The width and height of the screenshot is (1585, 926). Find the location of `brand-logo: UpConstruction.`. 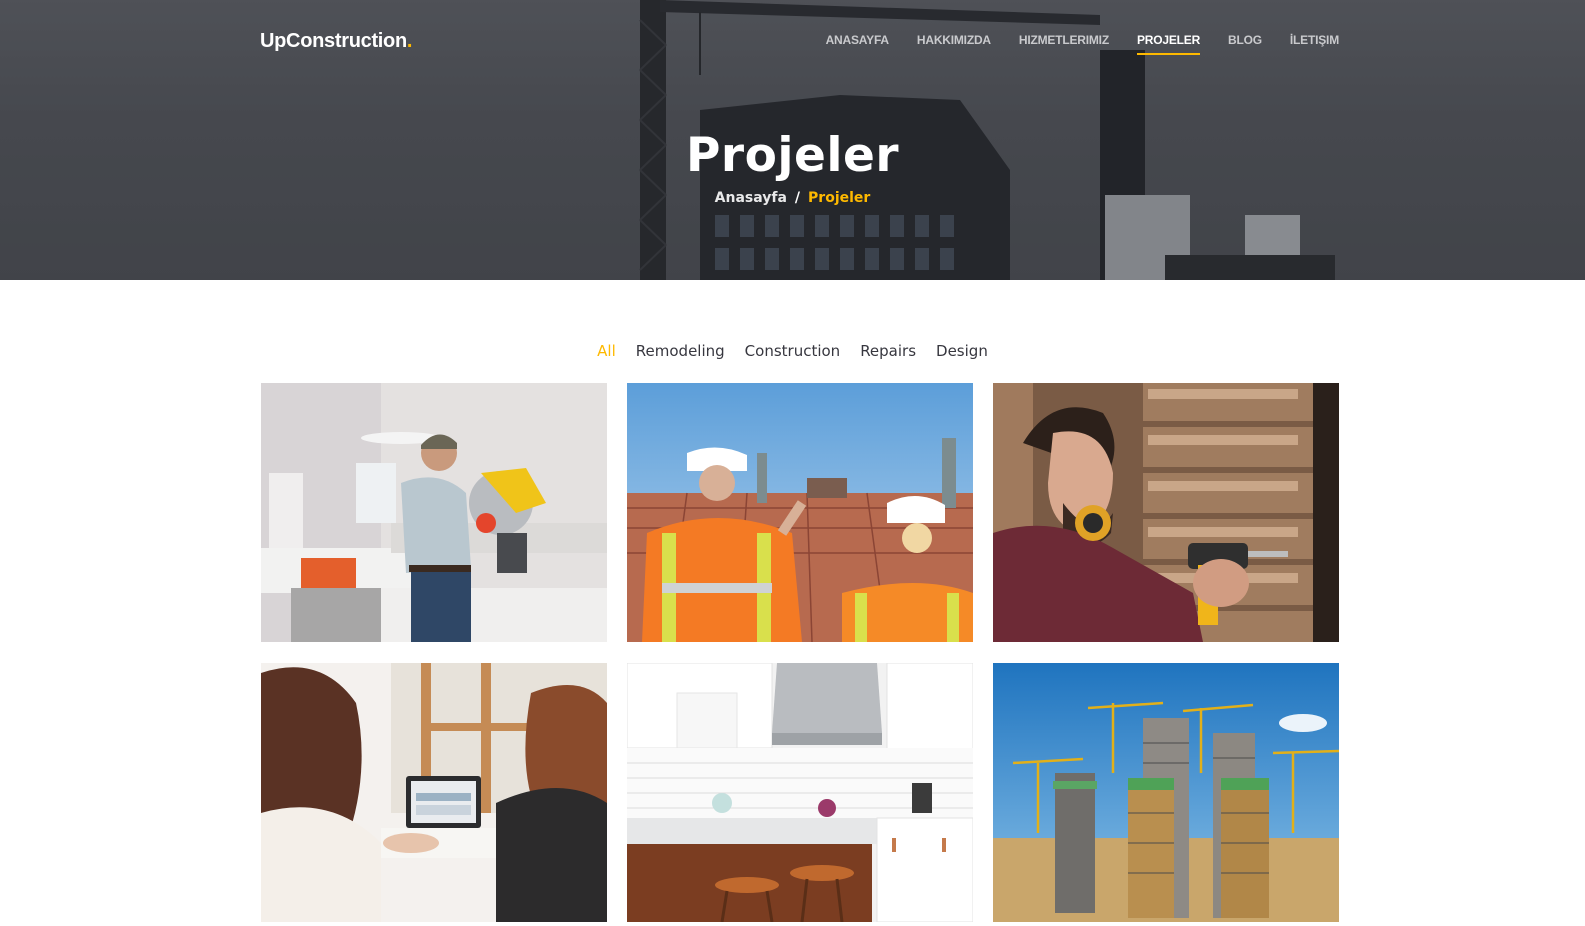

brand-logo: UpConstruction. is located at coordinates (336, 41).